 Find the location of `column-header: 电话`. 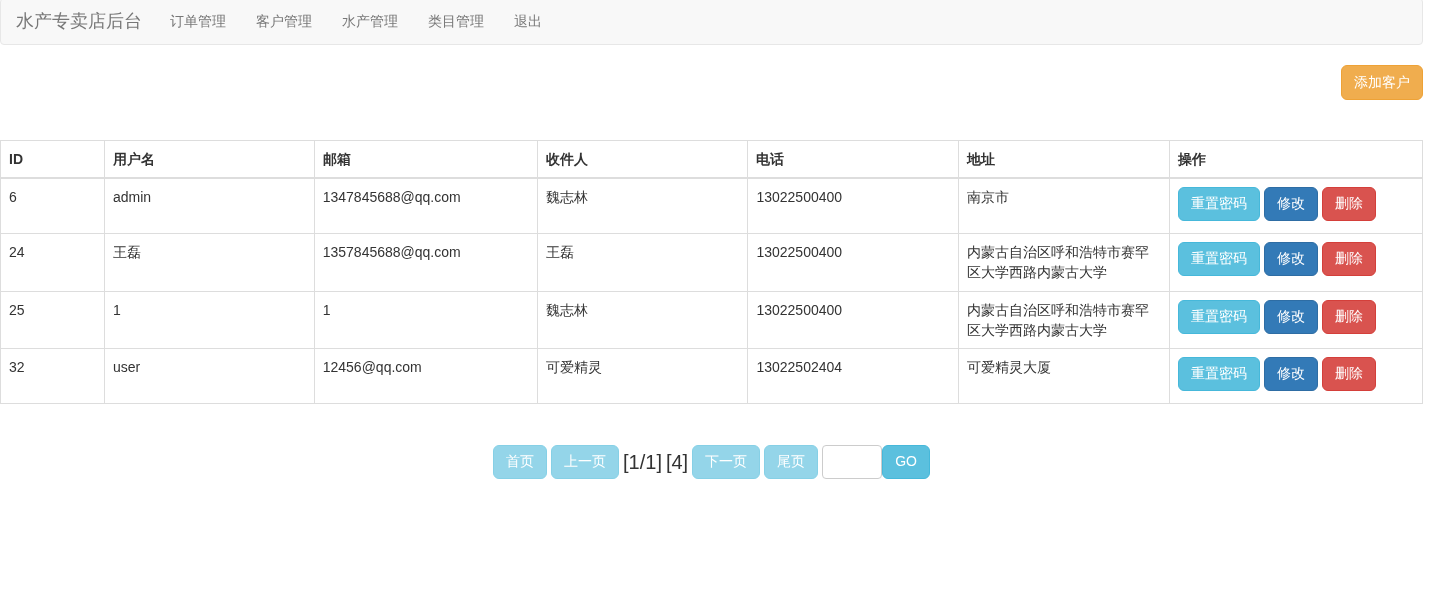

column-header: 电话 is located at coordinates (853, 159).